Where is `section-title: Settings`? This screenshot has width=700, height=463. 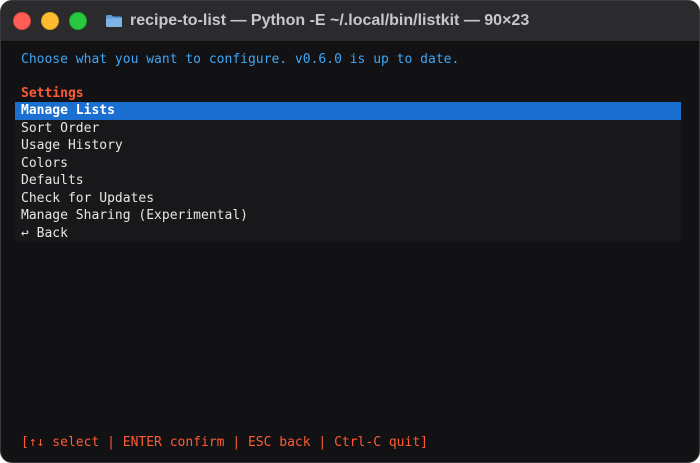
section-title: Settings is located at coordinates (52, 93).